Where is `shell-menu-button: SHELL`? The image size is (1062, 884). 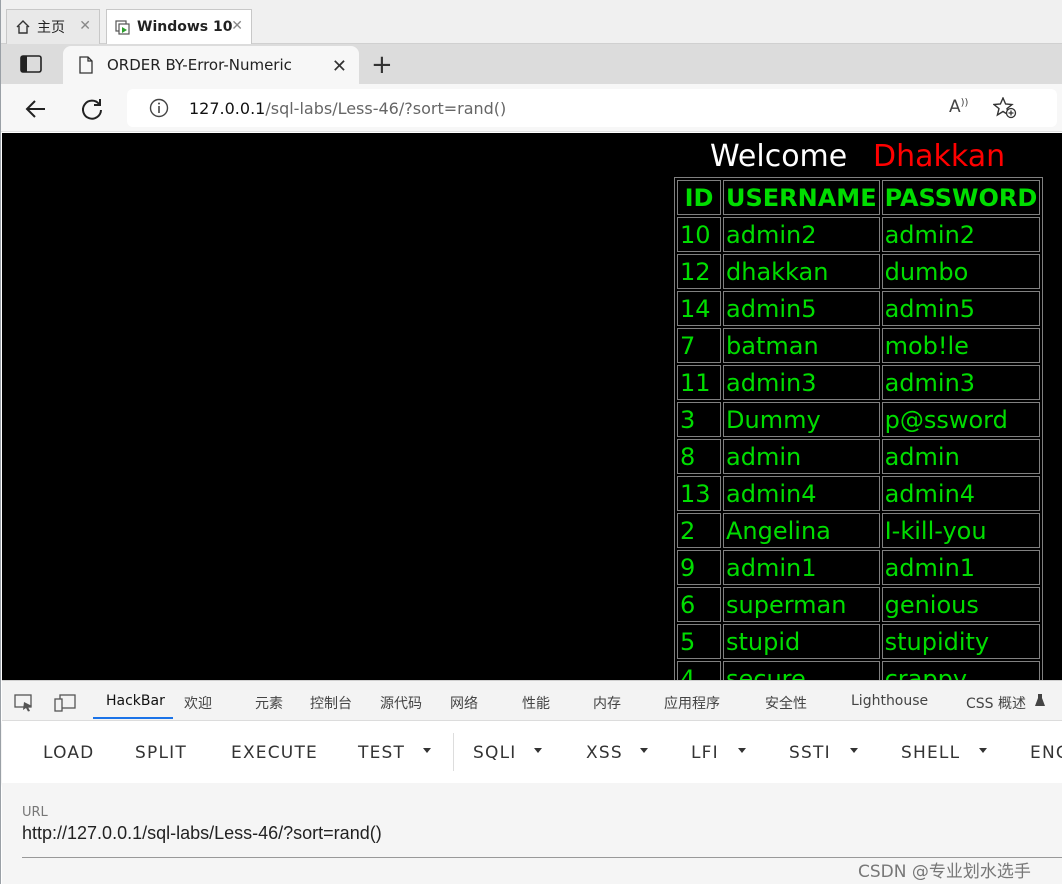
shell-menu-button: SHELL is located at coordinates (930, 753).